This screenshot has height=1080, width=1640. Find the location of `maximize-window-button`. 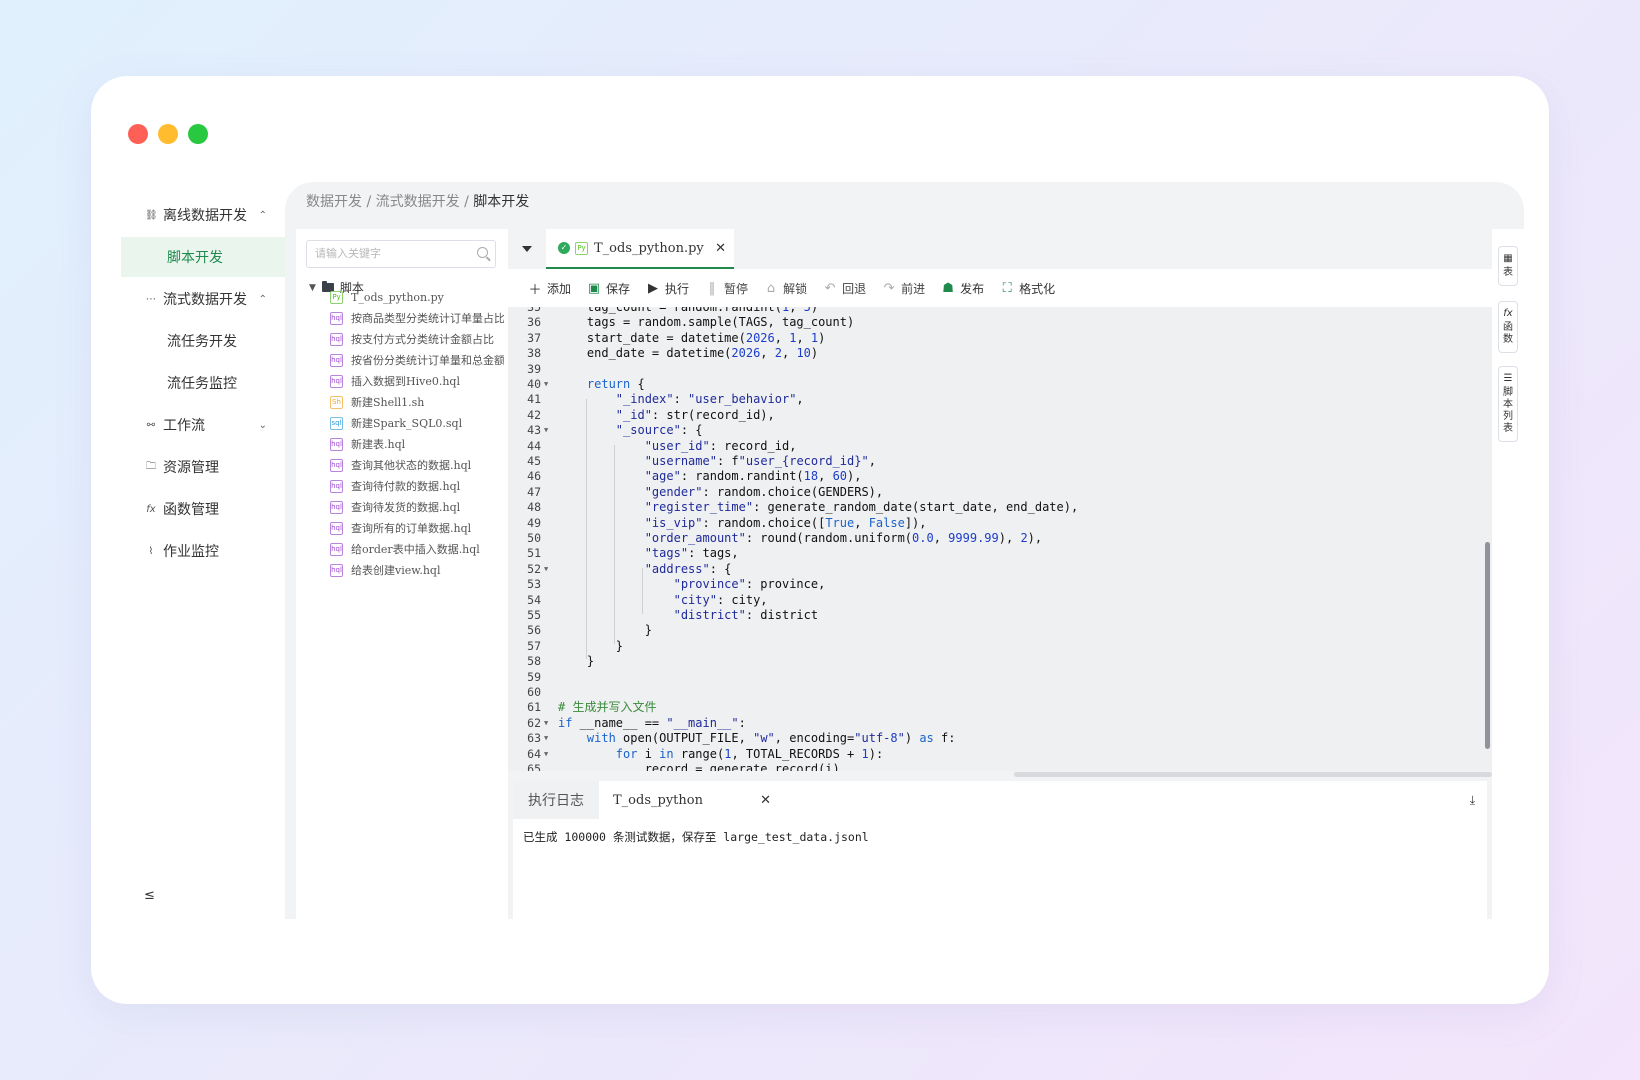

maximize-window-button is located at coordinates (198, 134).